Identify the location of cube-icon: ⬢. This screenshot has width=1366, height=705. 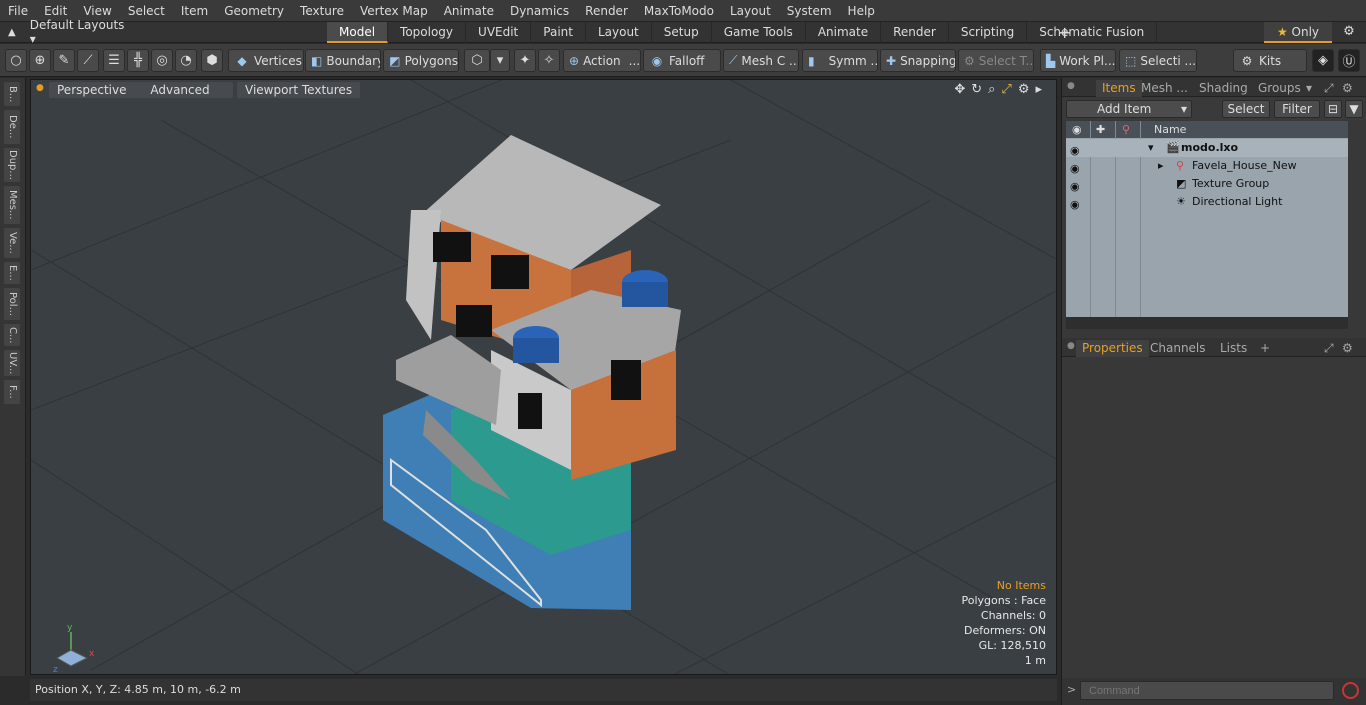
(212, 60).